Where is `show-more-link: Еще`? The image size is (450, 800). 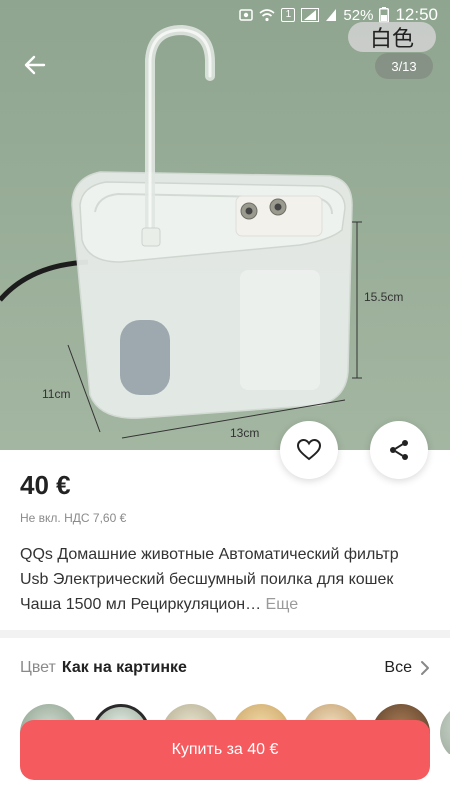 show-more-link: Еще is located at coordinates (282, 604).